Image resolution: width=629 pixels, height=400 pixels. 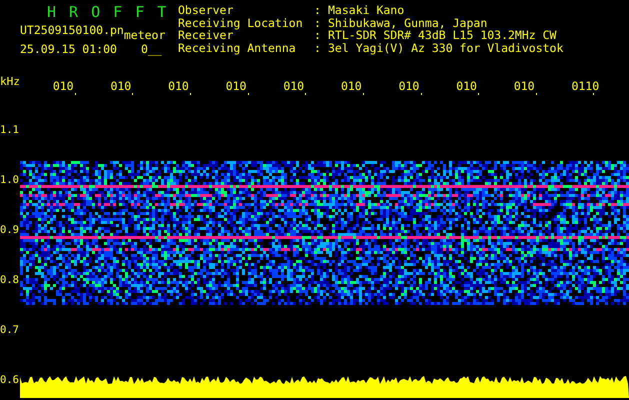 What do you see at coordinates (585, 86) in the screenshot?
I see `time-tick-label: 0110` at bounding box center [585, 86].